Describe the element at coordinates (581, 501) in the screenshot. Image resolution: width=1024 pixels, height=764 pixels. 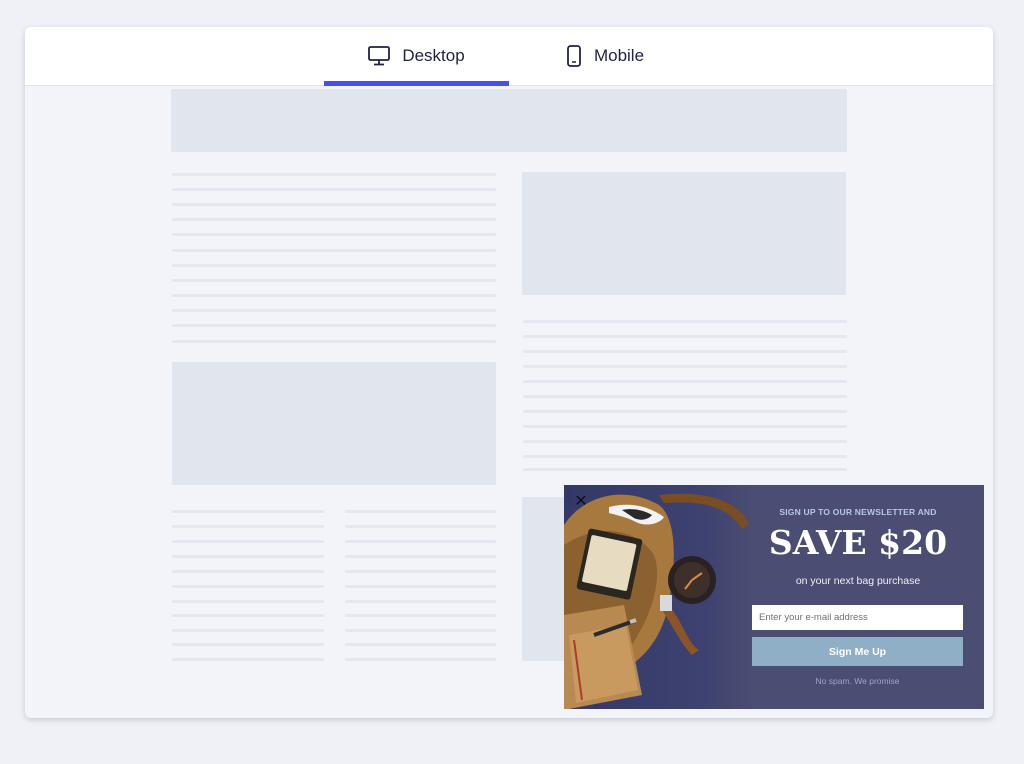
I see `close-icon: ✕` at that location.